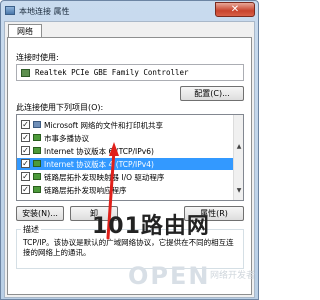  Describe the element at coordinates (151, 226) in the screenshot. I see `watermark-101: 101路由网` at that location.